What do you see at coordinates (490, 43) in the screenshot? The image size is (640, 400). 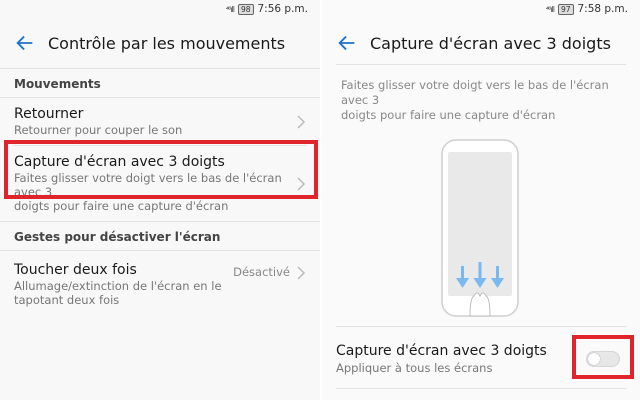 I see `page-title: Capture d'écran avec 3 doigts` at bounding box center [490, 43].